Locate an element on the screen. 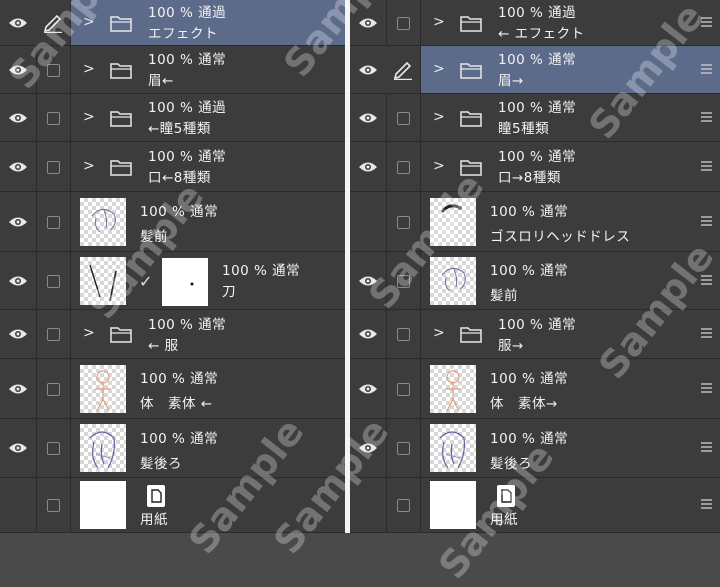 The image size is (720, 587). layer-row: 100 % 通常体 素体→ is located at coordinates (535, 389).